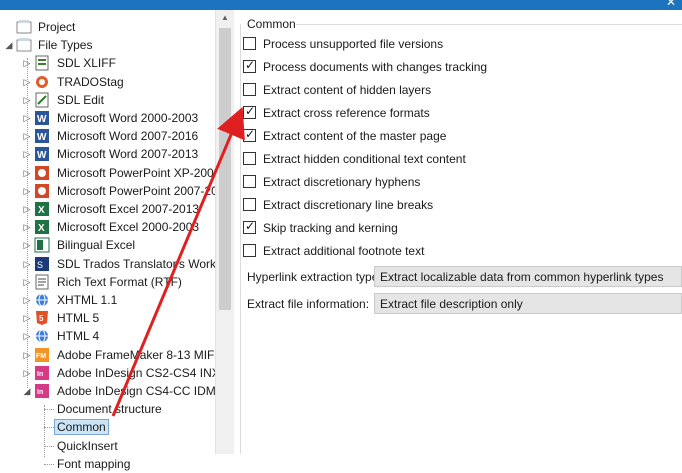 The width and height of the screenshot is (682, 473). Describe the element at coordinates (138, 372) in the screenshot. I see `tree-item-label: Adobe InDesign CS2-CS4 INX` at that location.